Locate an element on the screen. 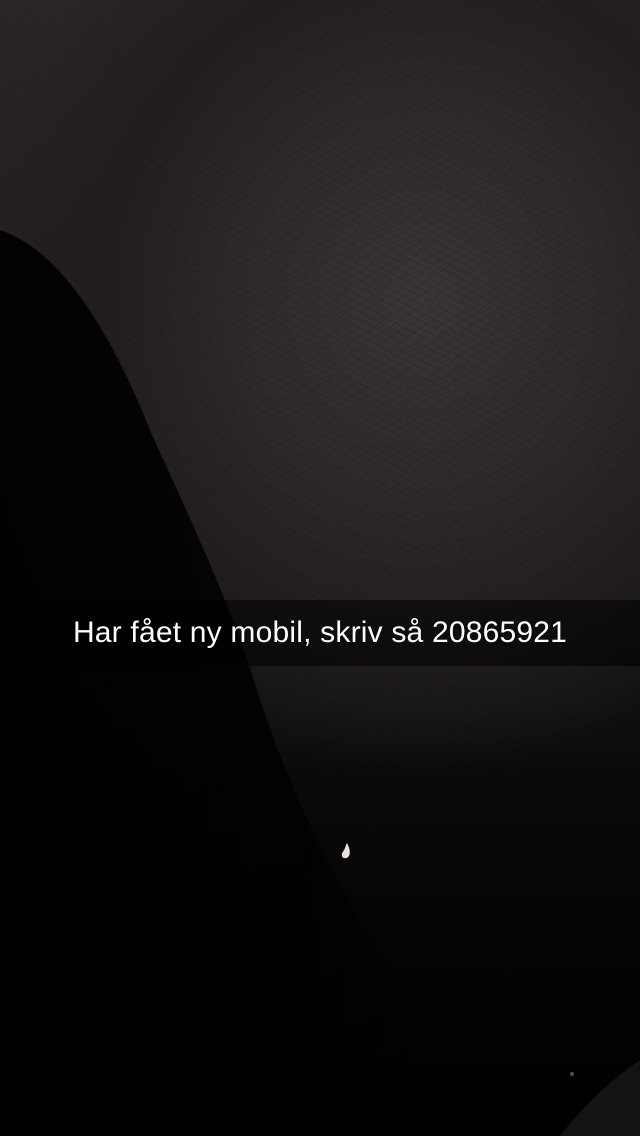 The image size is (640, 1136). caption-text: Har fået ny mobil, skriv så 20865921 is located at coordinates (320, 632).